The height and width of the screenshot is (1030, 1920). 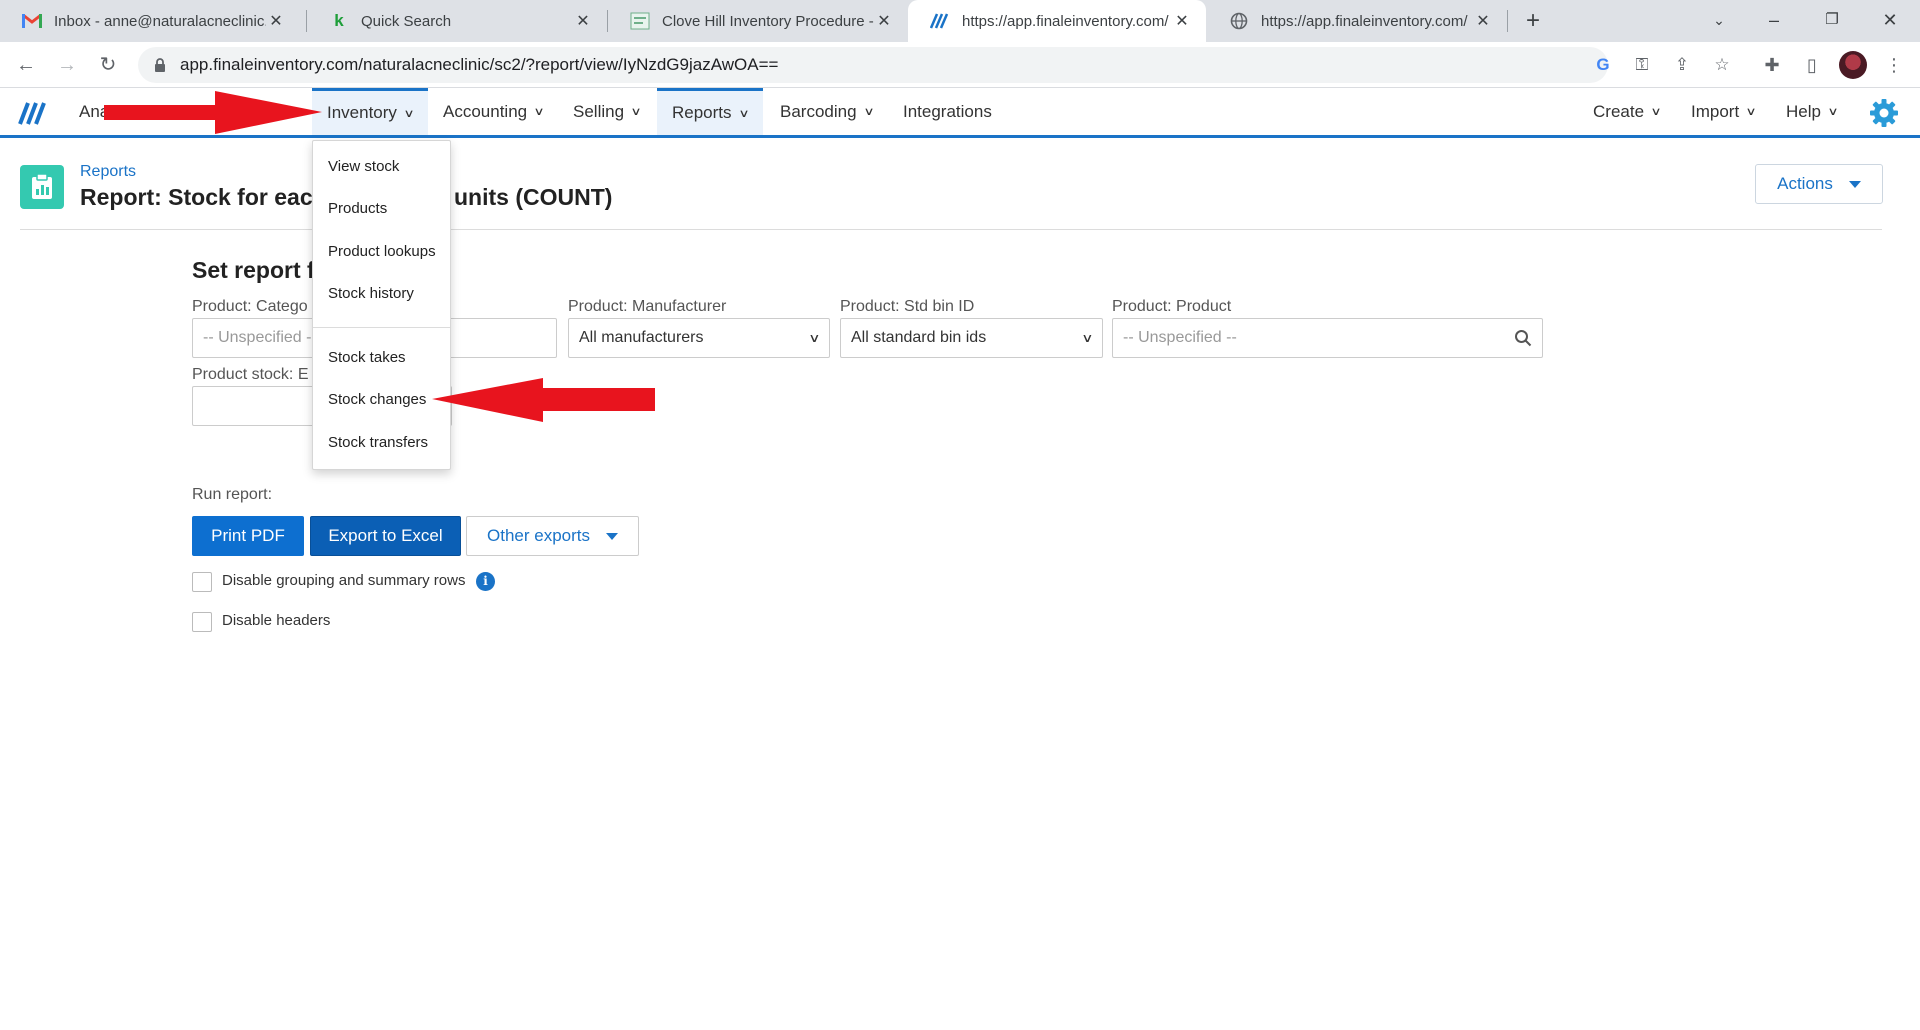 What do you see at coordinates (381, 327) in the screenshot?
I see `menu-divider` at bounding box center [381, 327].